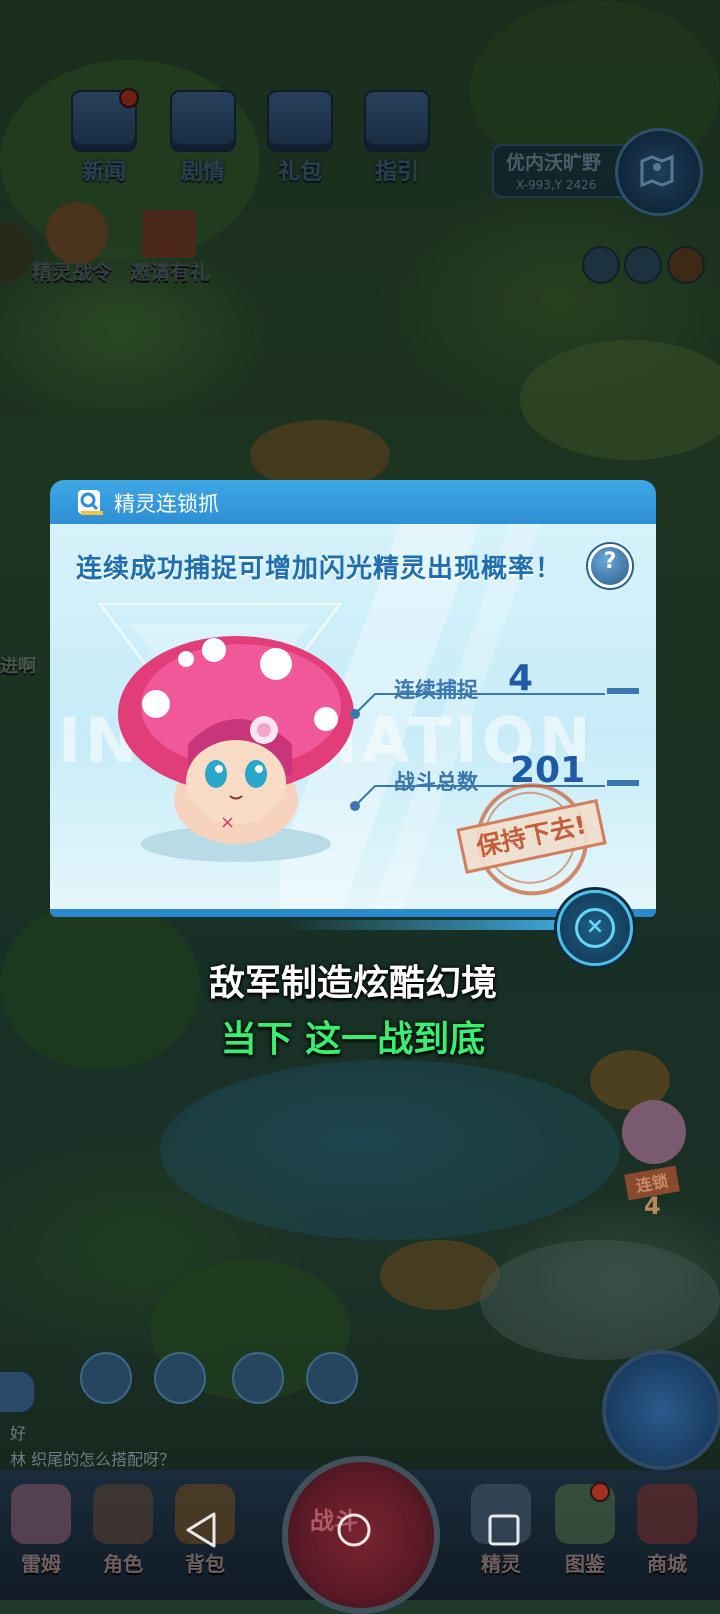  Describe the element at coordinates (354, 1530) in the screenshot. I see `home-circle-icon` at that location.